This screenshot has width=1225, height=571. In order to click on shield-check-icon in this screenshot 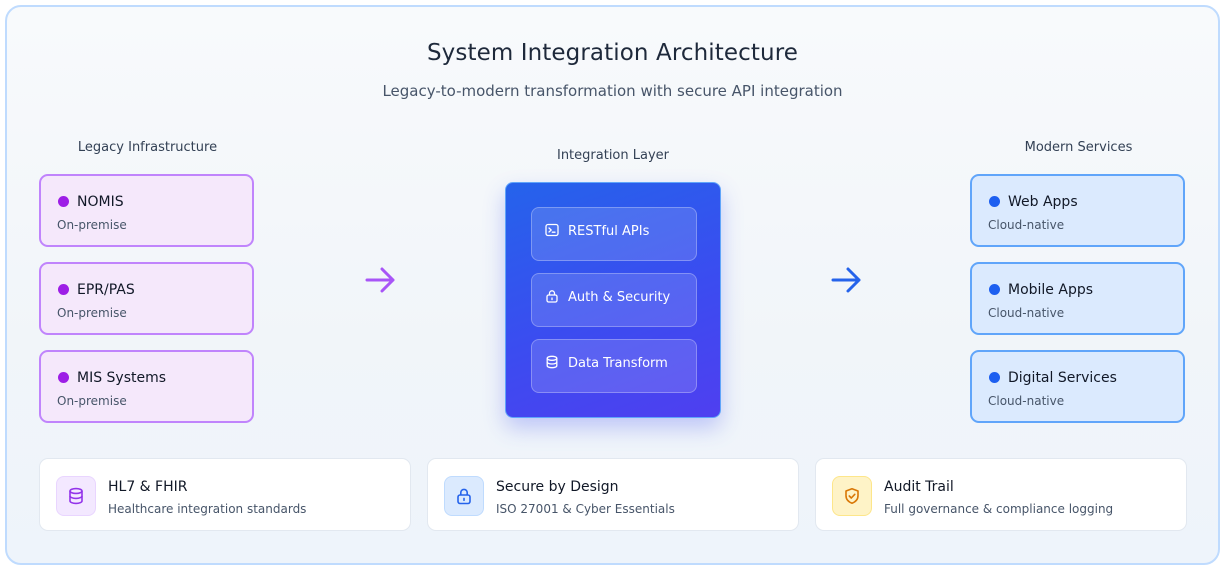, I will do `click(852, 496)`.